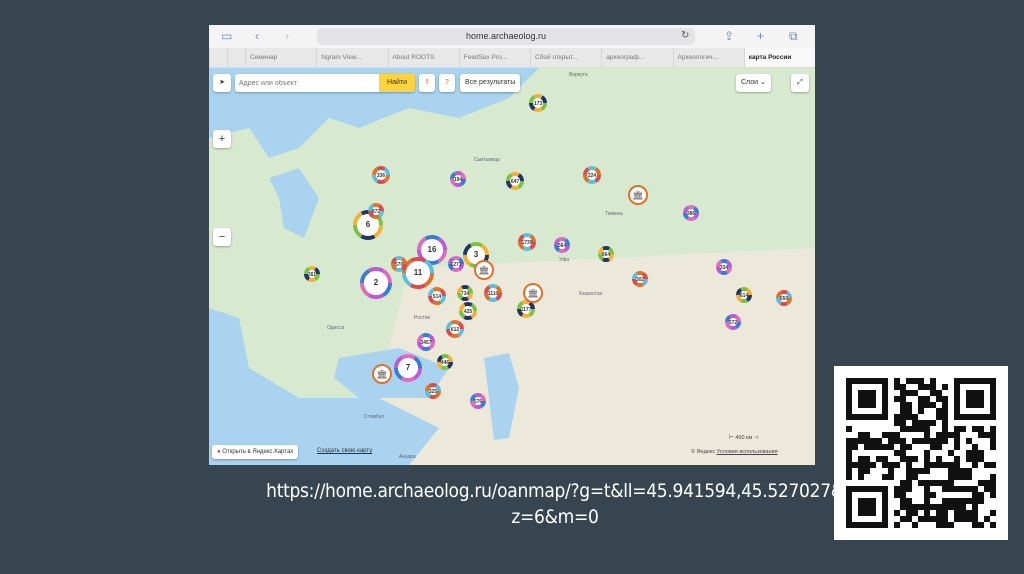  I want to click on cluster-count: 11, so click(418, 272).